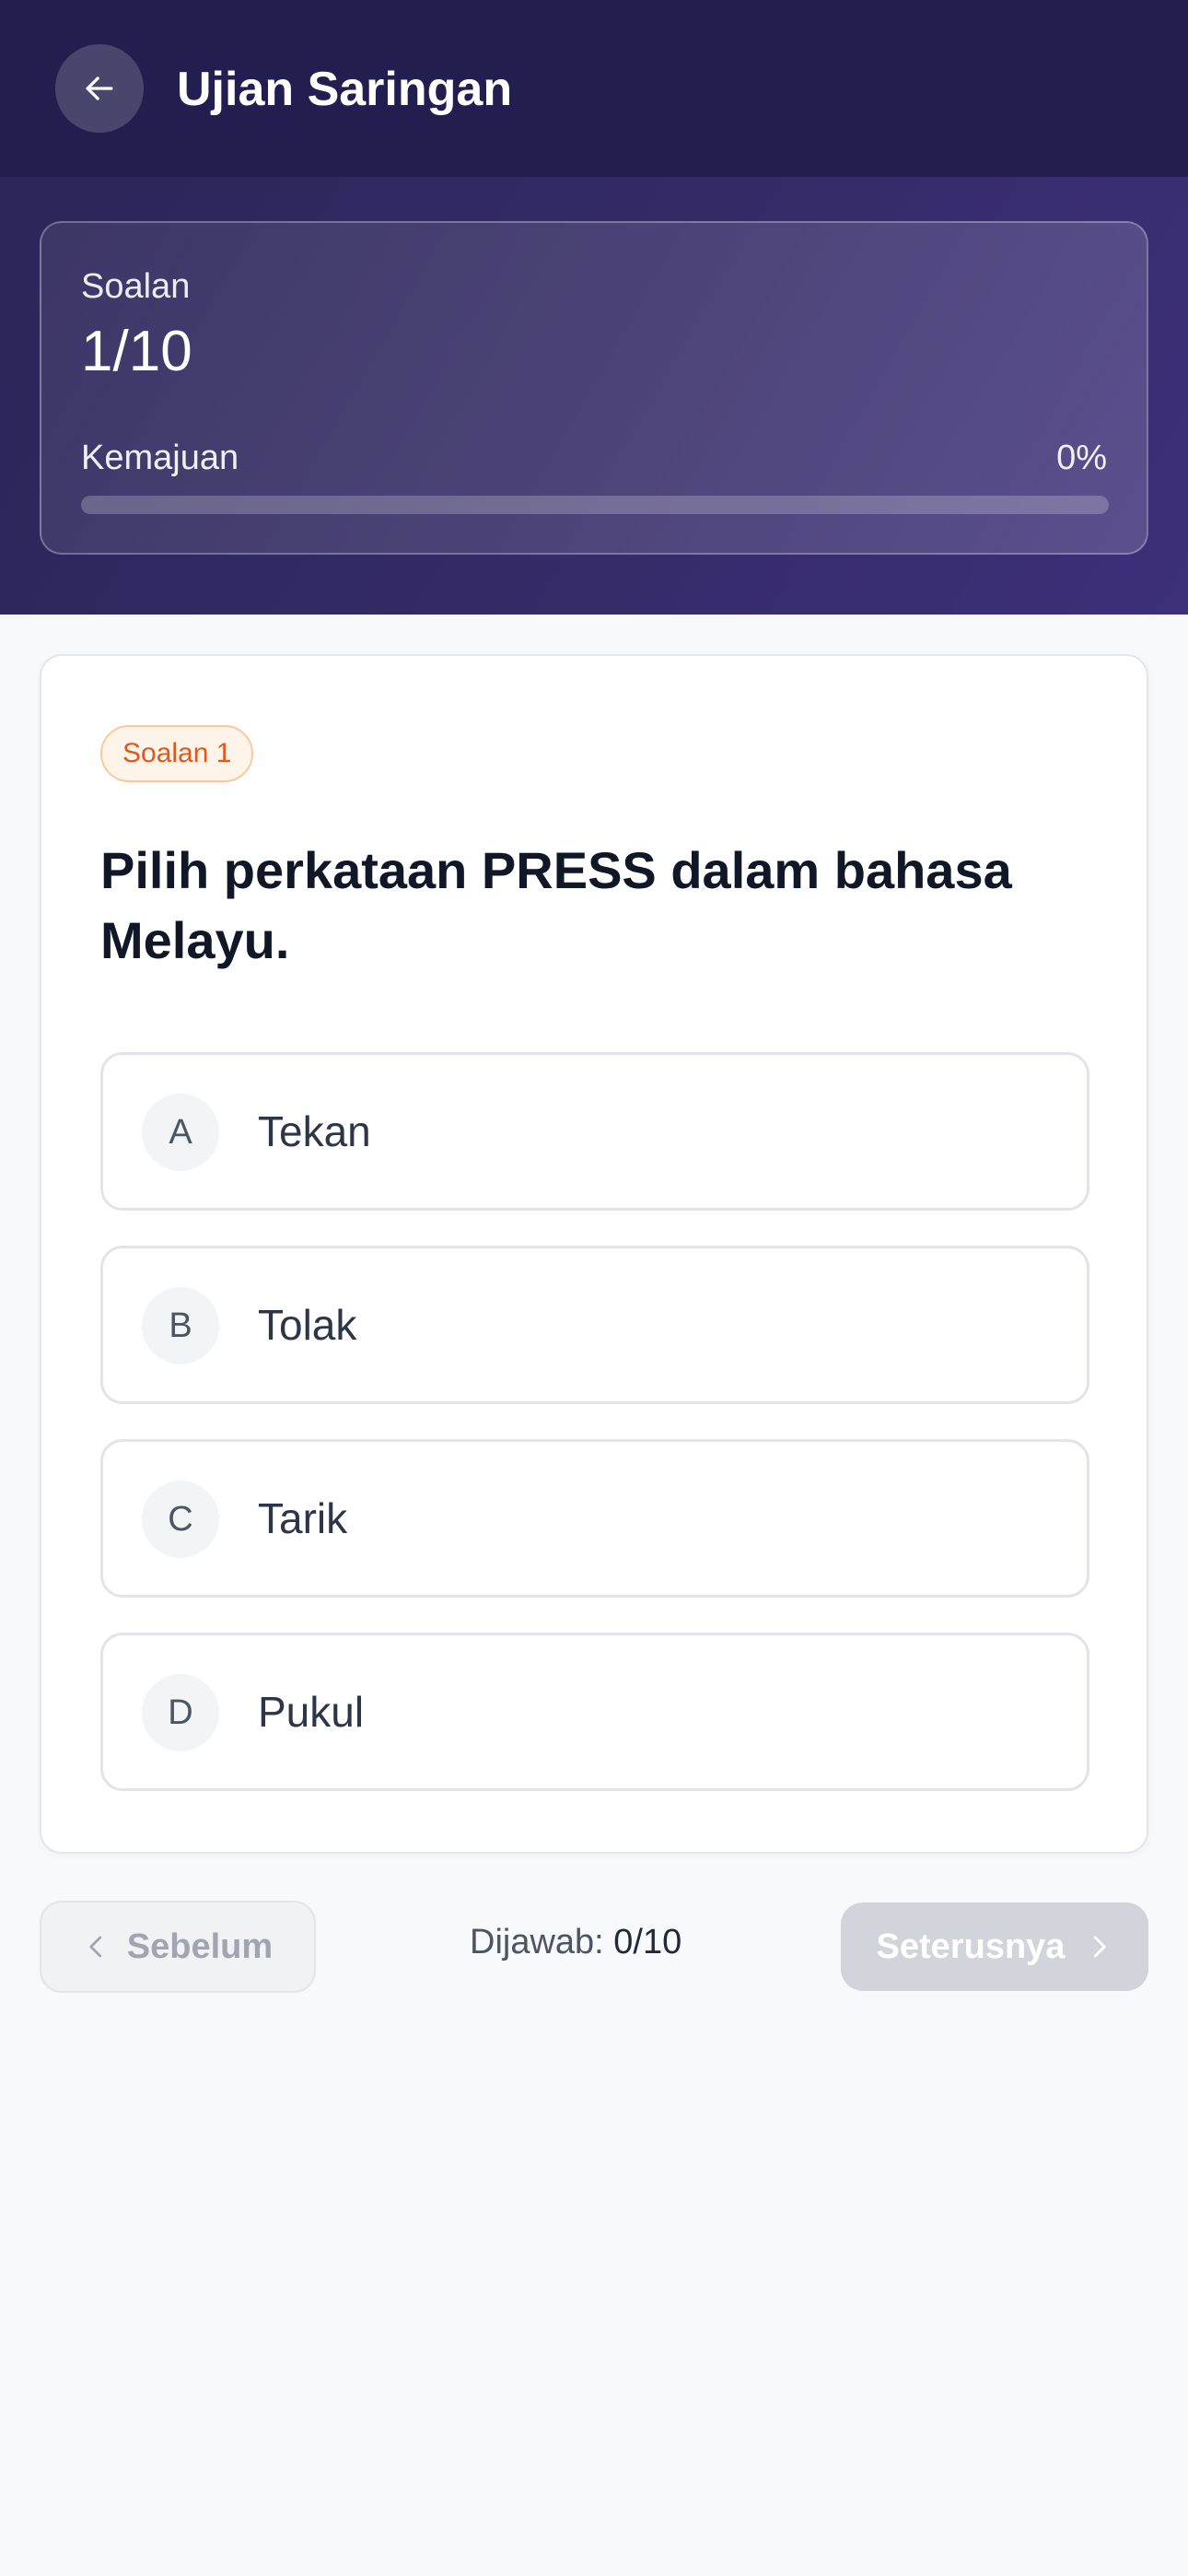  Describe the element at coordinates (647, 1942) in the screenshot. I see `answered-count: 0/10` at that location.